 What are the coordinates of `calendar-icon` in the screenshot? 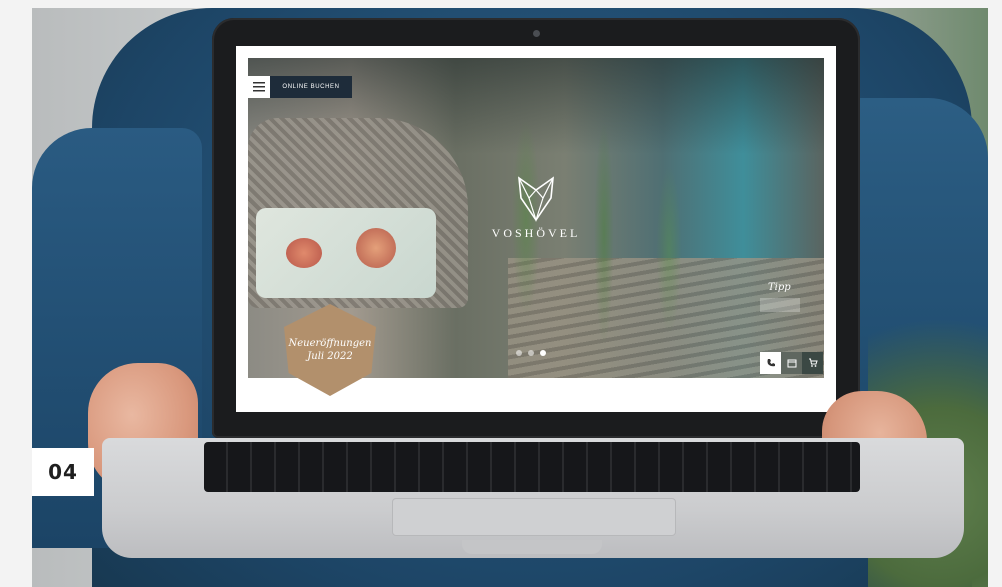 It's located at (791, 363).